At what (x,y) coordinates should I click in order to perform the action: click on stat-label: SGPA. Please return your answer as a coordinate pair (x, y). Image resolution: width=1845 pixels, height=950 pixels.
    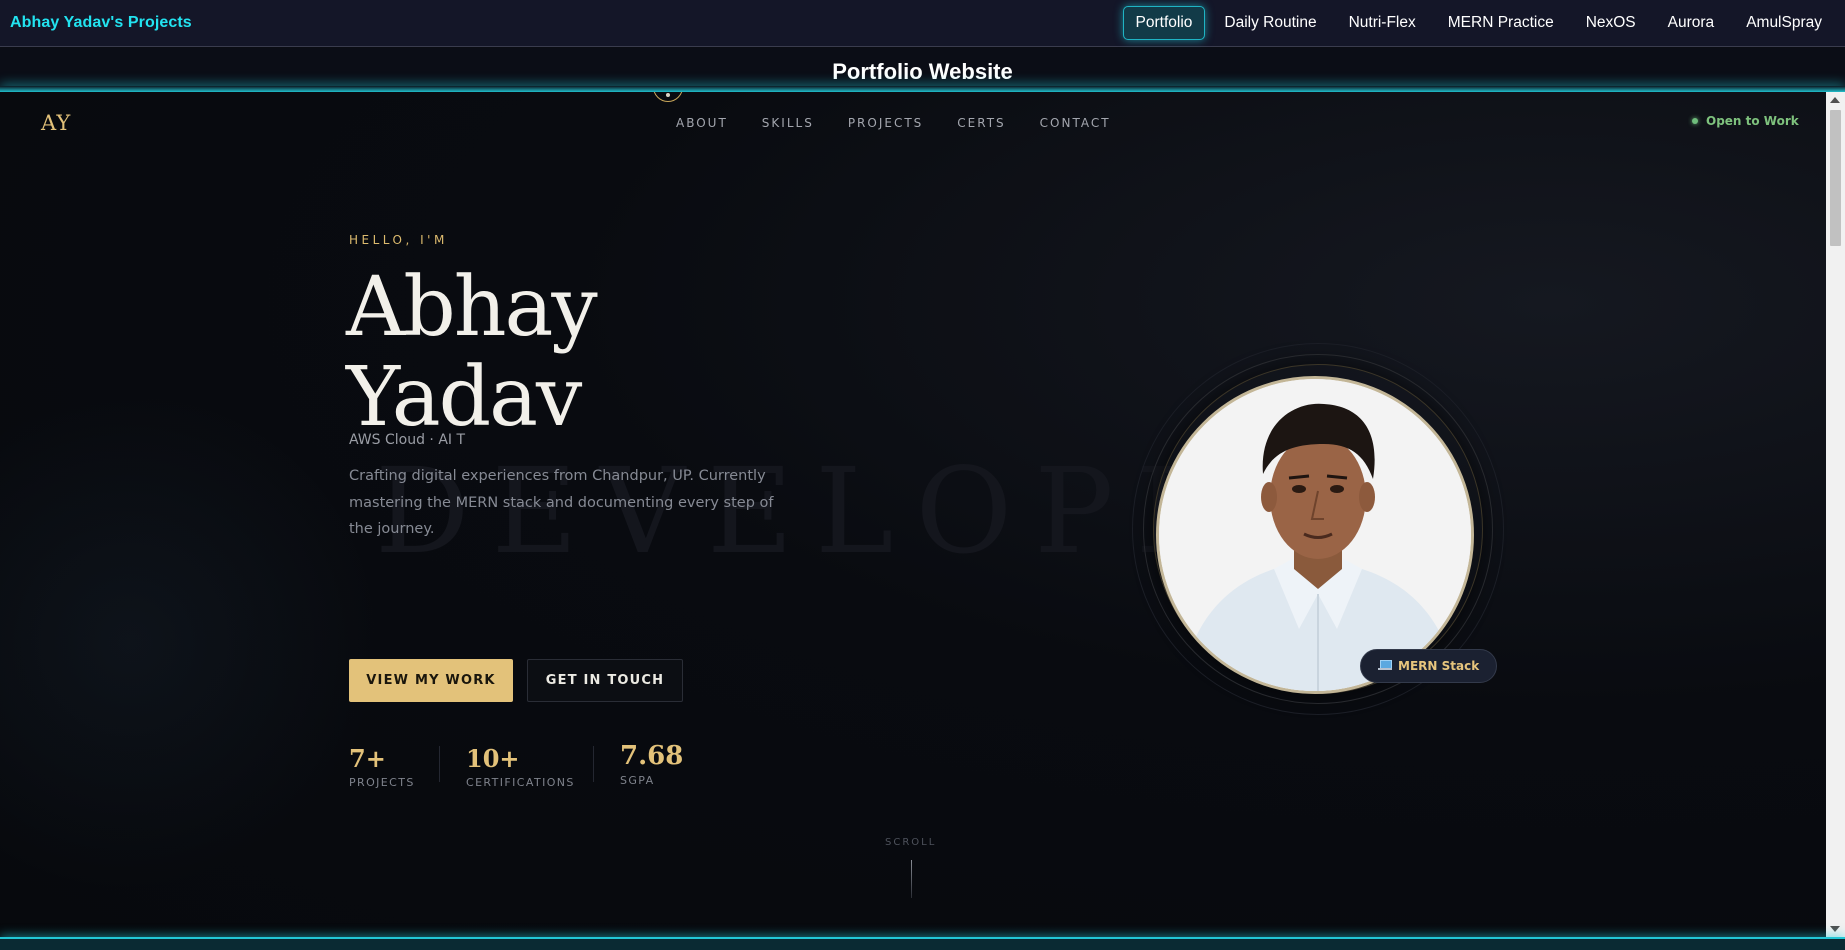
    Looking at the image, I should click on (637, 780).